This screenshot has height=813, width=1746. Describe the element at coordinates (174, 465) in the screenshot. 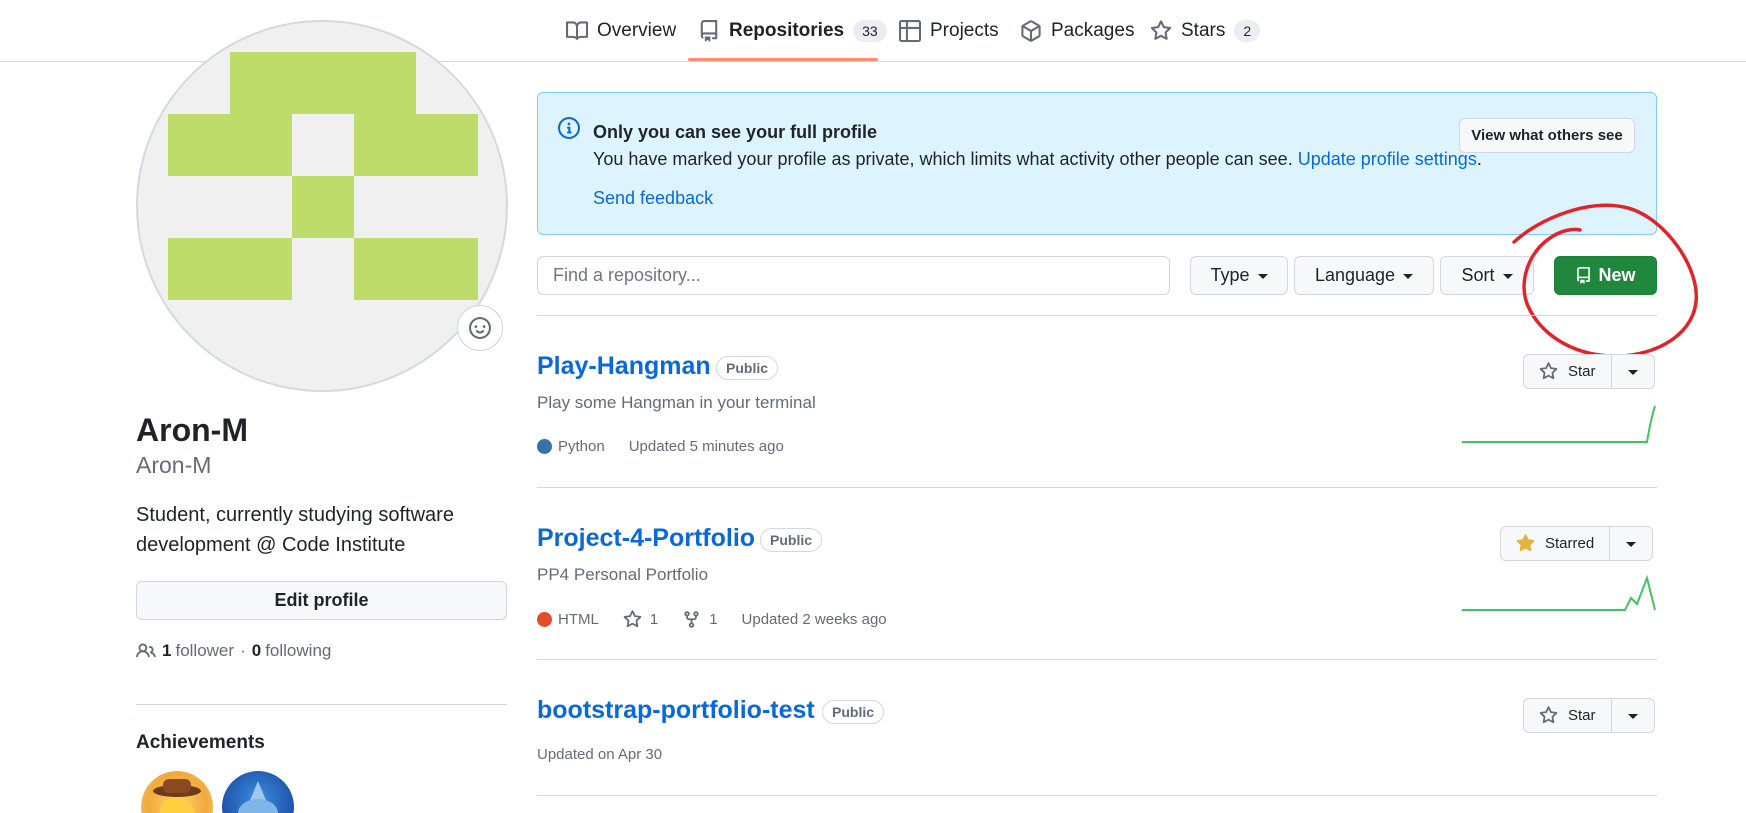

I see `profile-username: Aron-M` at that location.